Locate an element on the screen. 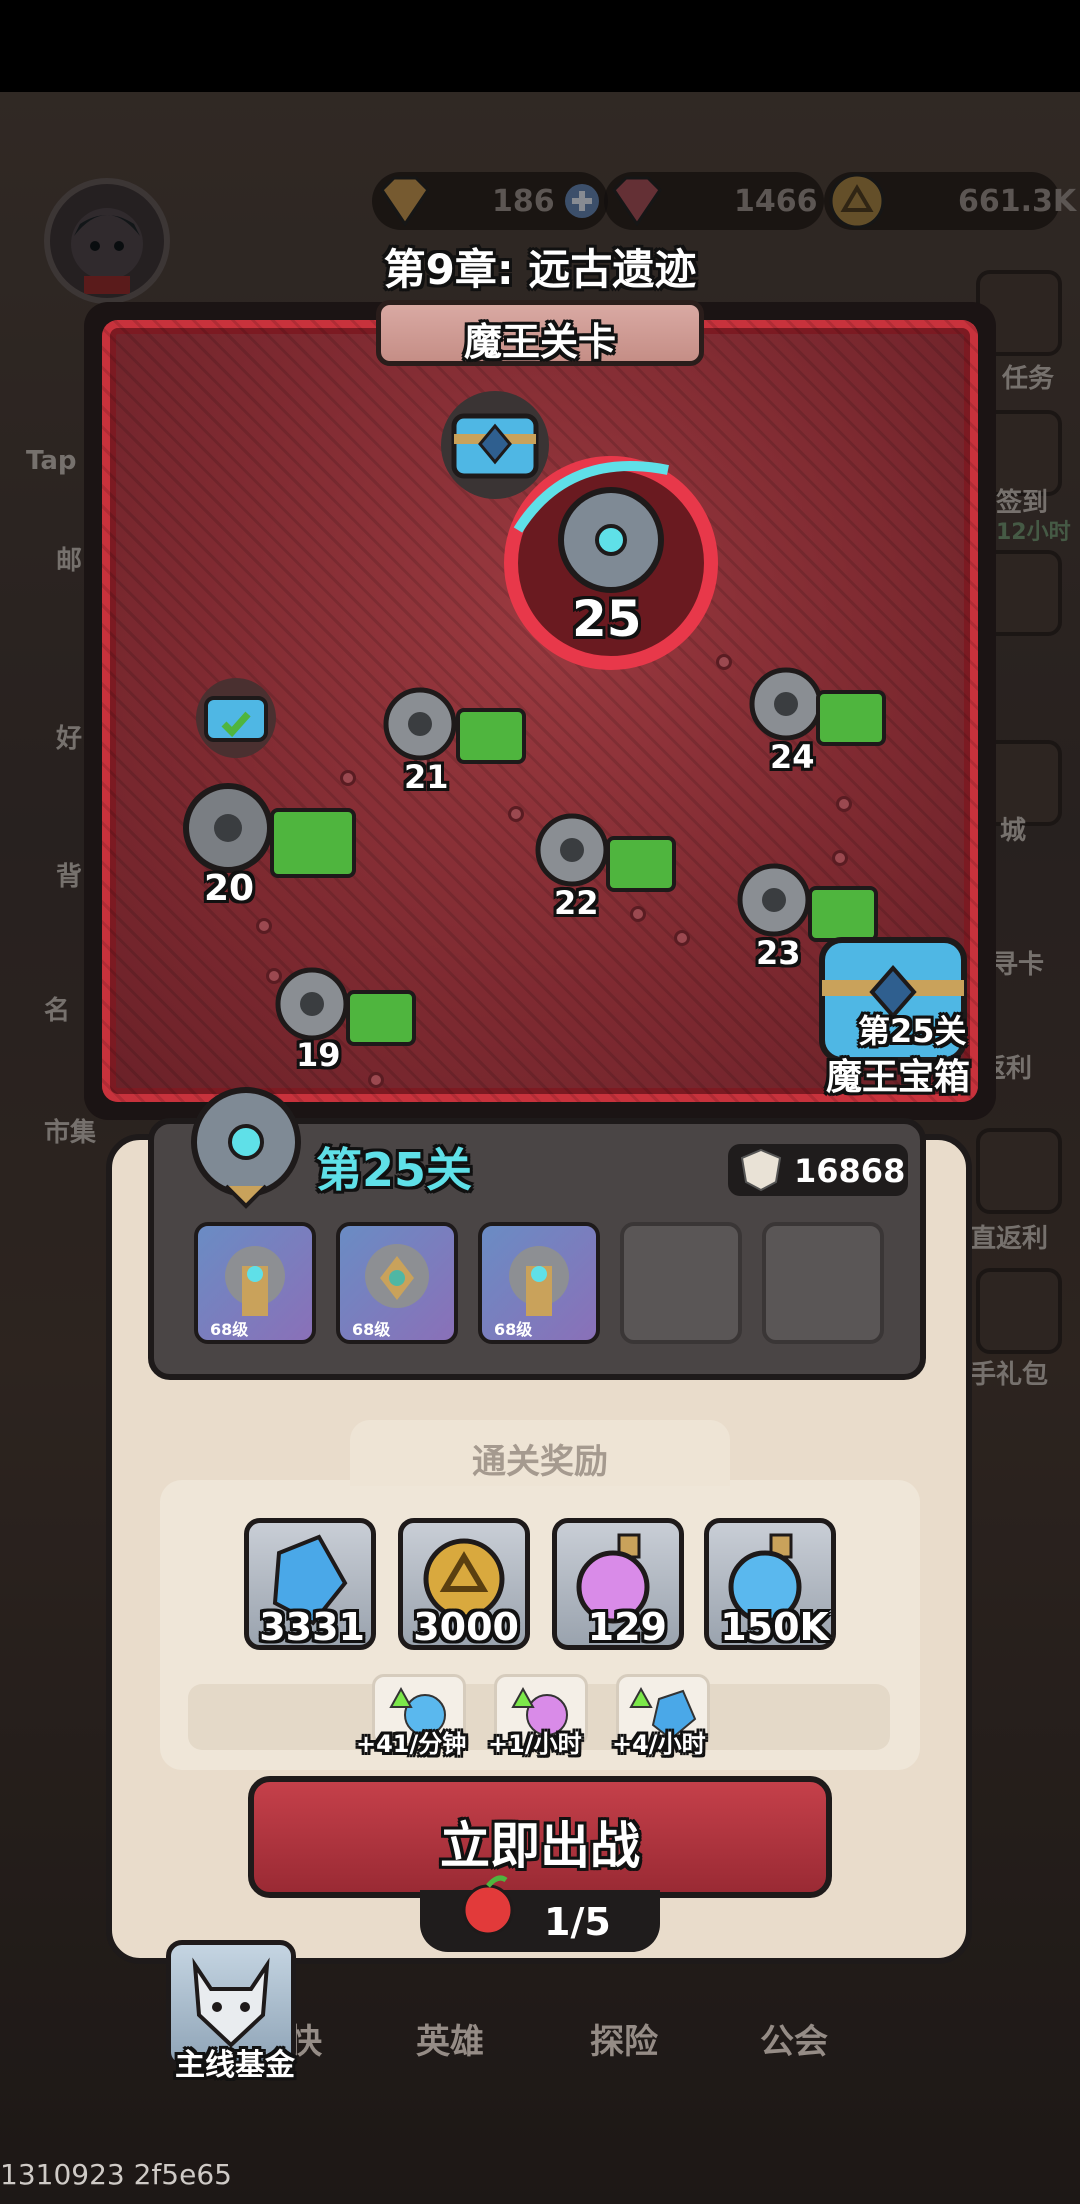 The width and height of the screenshot is (1080, 2204). stamina-value: 1/5 is located at coordinates (577, 1922).